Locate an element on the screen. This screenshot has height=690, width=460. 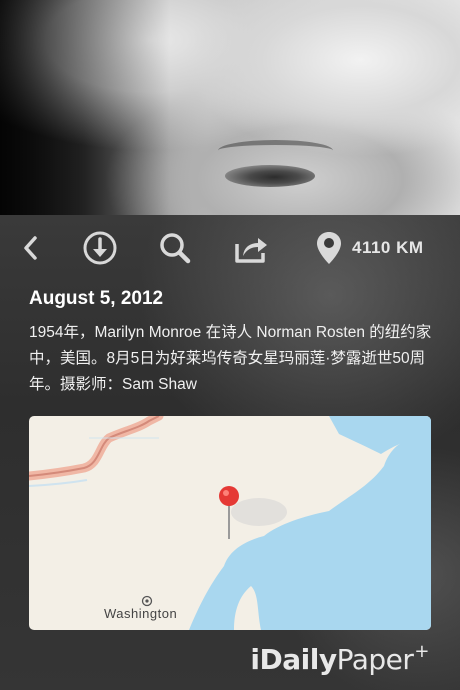
search-button is located at coordinates (175, 248).